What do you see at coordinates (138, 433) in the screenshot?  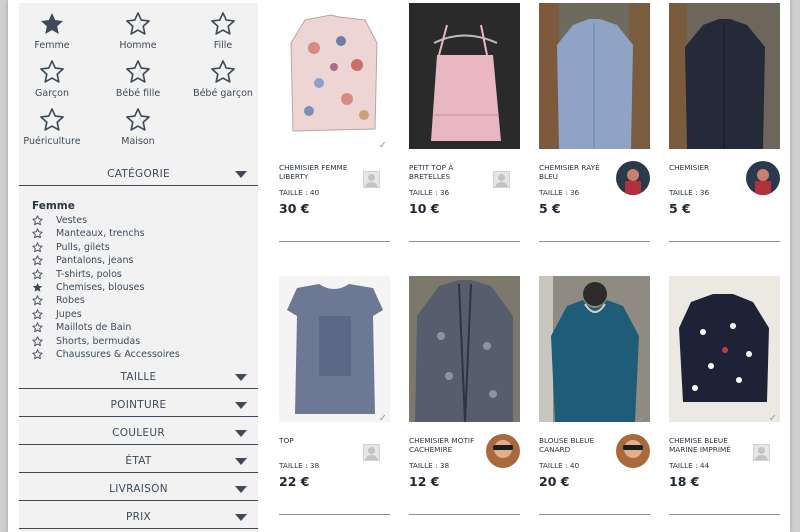 I see `filter-couleur: COULEUR` at bounding box center [138, 433].